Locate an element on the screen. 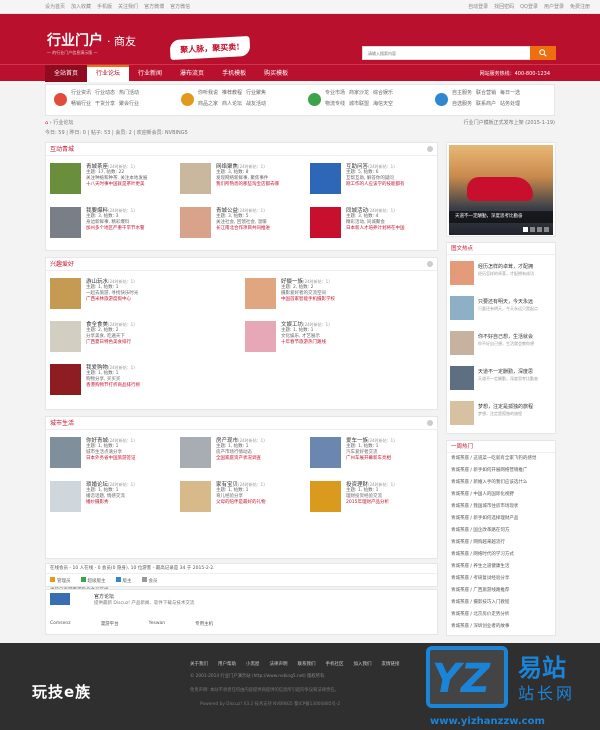 Image resolution: width=600 pixels, height=730 pixels. subnav-link: 畅销行业 is located at coordinates (81, 103).